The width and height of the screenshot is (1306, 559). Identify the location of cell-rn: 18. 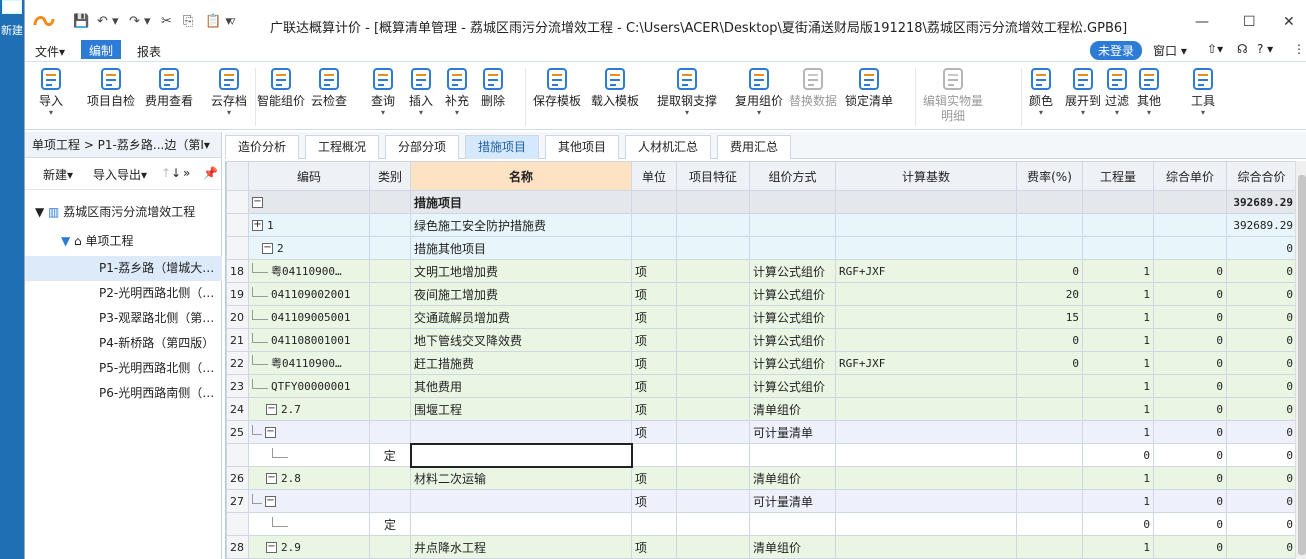
(237, 271).